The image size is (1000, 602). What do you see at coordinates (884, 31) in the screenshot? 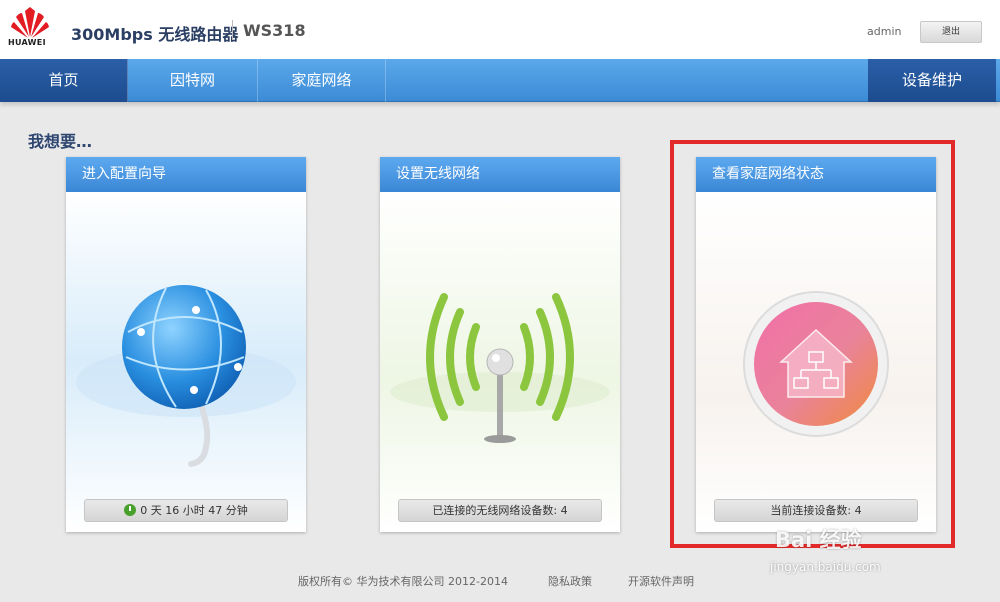
I see `username: admin` at bounding box center [884, 31].